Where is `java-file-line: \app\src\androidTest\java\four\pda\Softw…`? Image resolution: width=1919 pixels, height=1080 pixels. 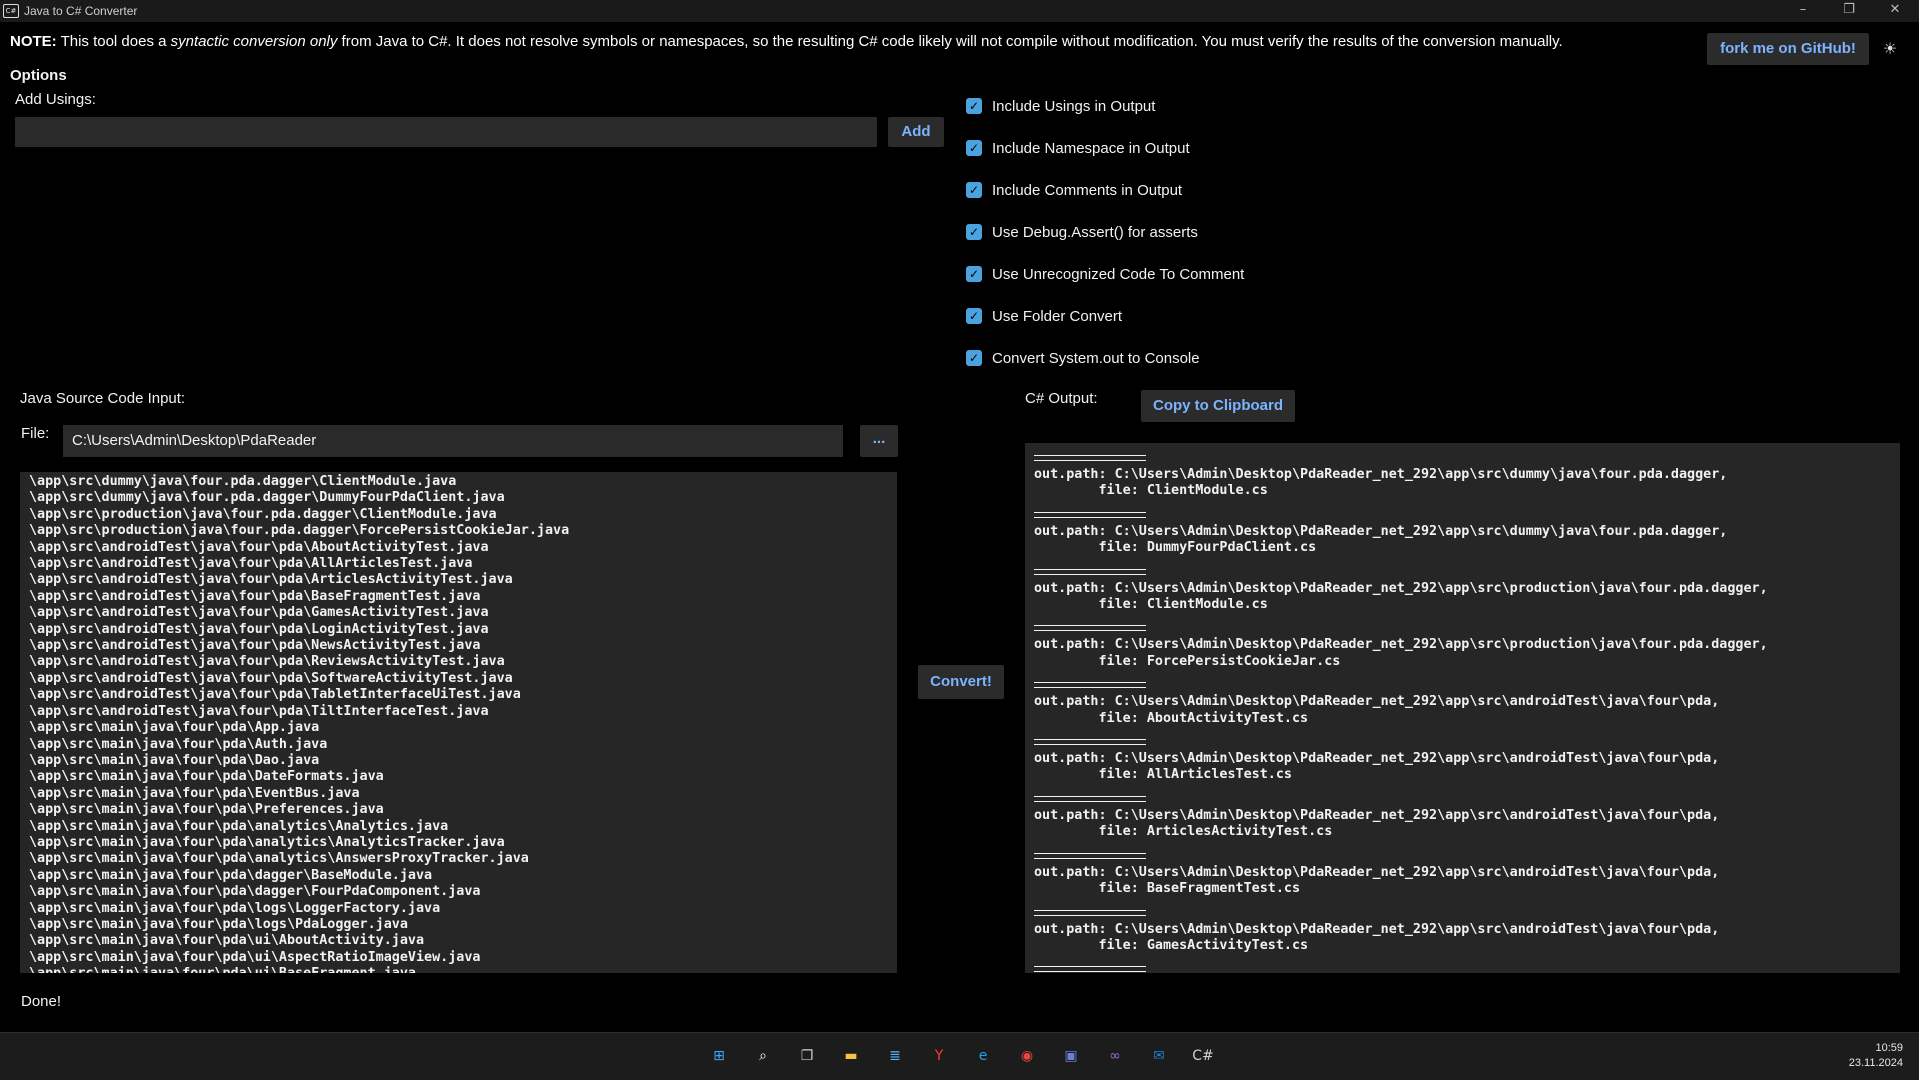
java-file-line: \app\src\androidTest\java\four\pda\Softw… is located at coordinates (271, 678).